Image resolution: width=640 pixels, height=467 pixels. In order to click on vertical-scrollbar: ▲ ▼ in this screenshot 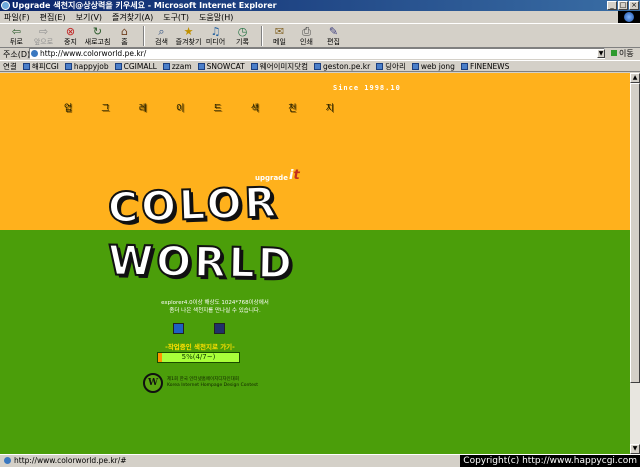, I will do `click(635, 263)`.